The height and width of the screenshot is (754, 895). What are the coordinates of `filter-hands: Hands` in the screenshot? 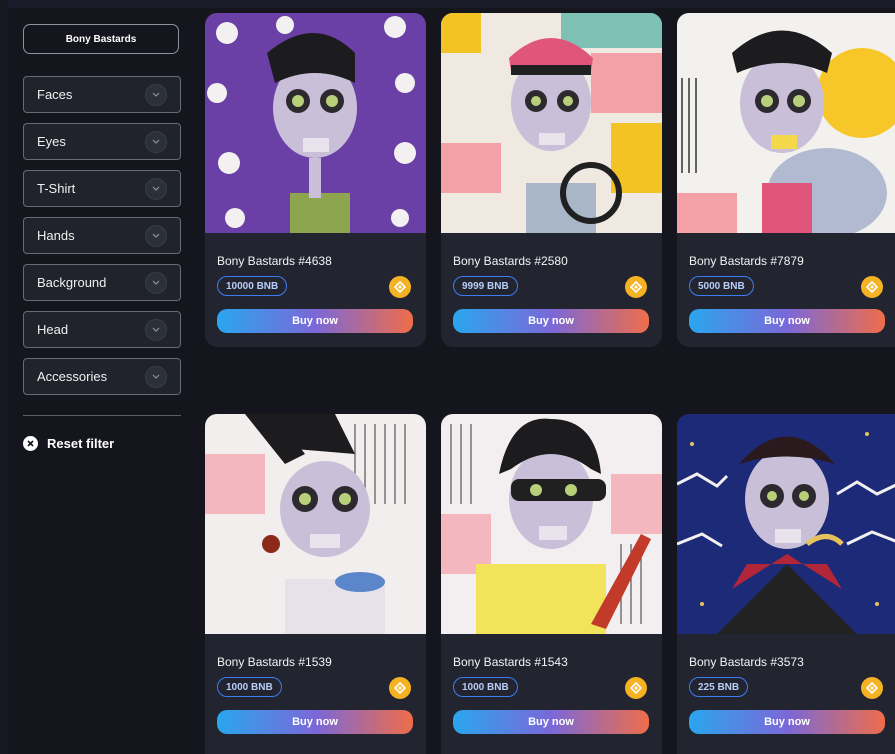 It's located at (102, 235).